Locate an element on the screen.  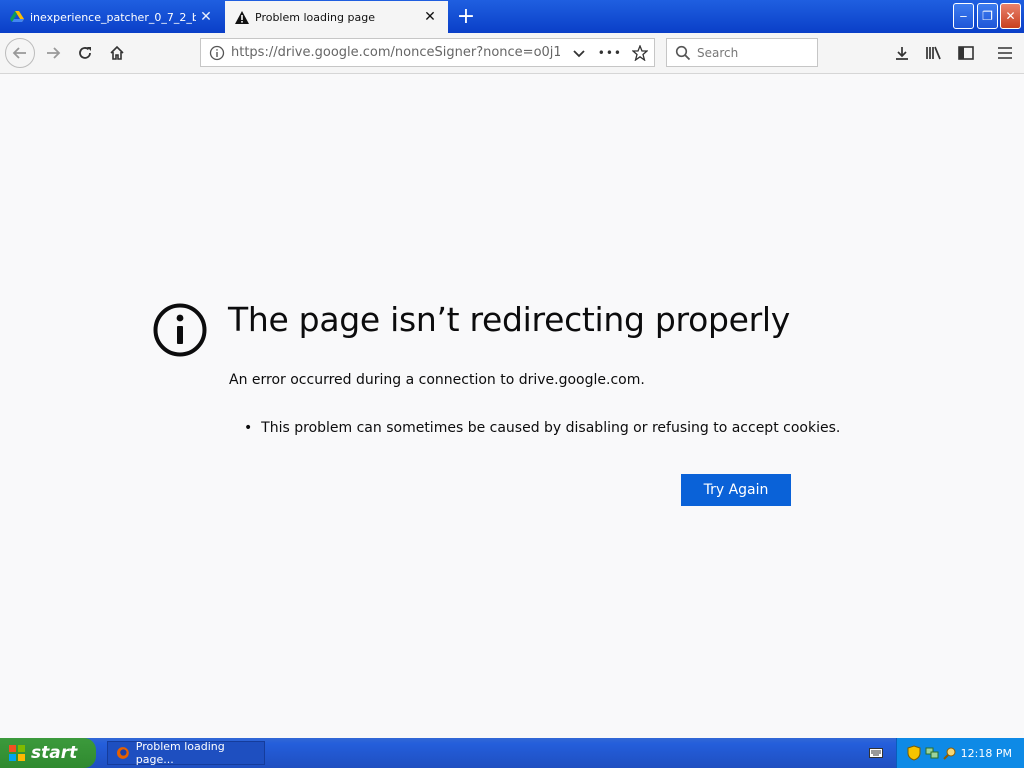
forward-button is located at coordinates (53, 53).